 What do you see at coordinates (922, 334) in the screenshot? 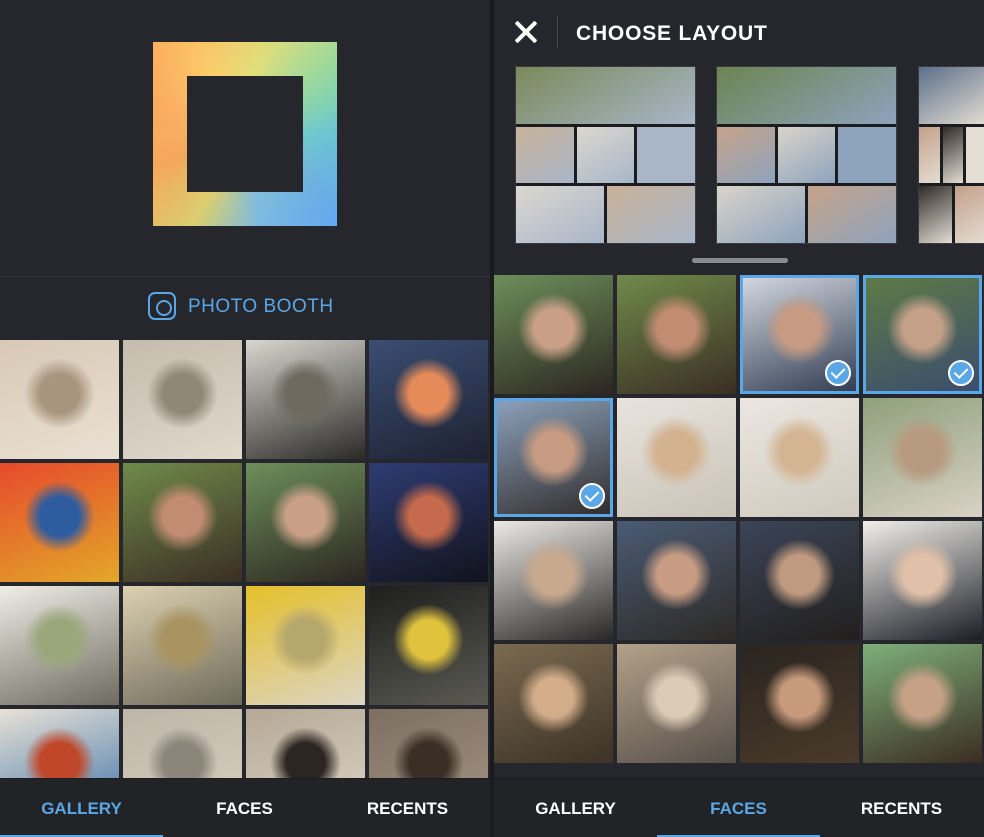
I see `face-lying-grass` at bounding box center [922, 334].